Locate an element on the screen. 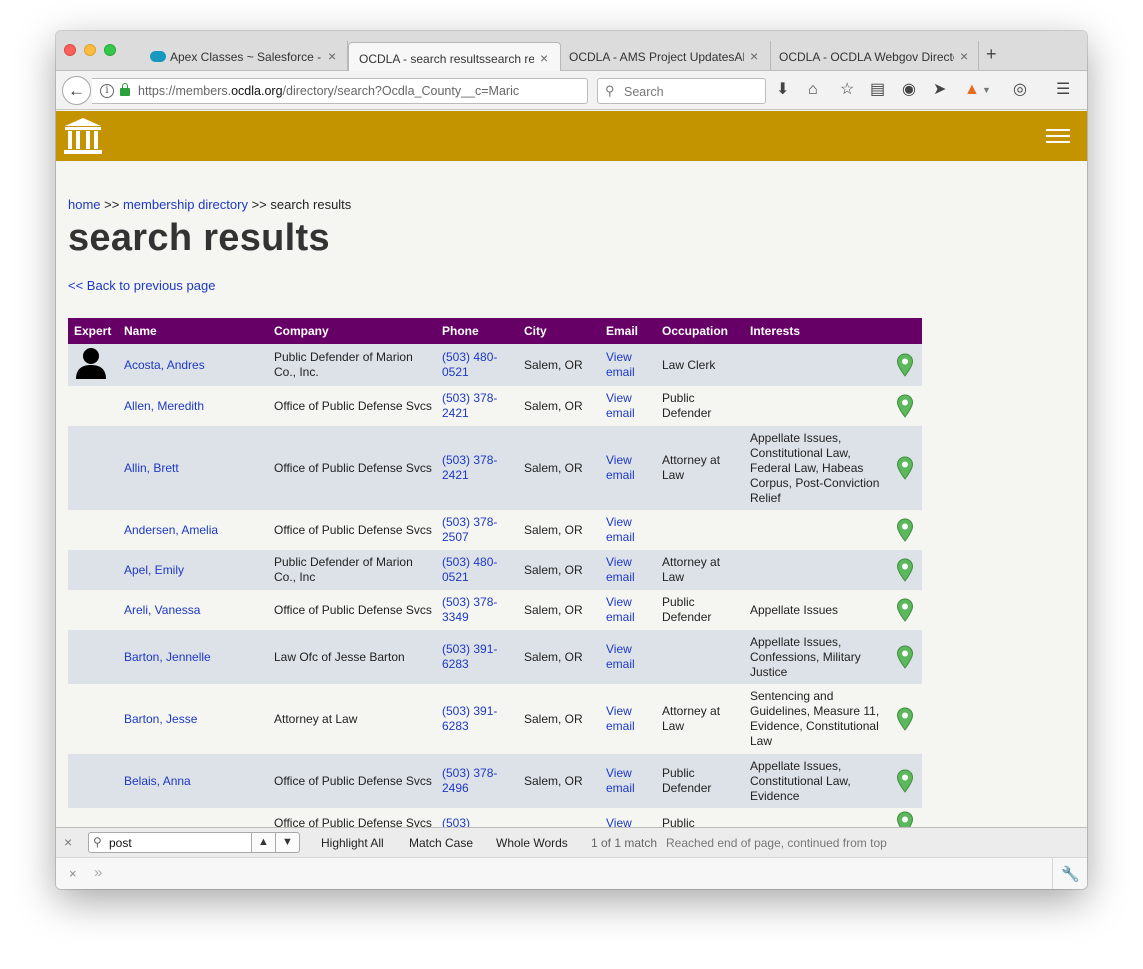 The width and height of the screenshot is (1143, 969). info-icon: i is located at coordinates (107, 91).